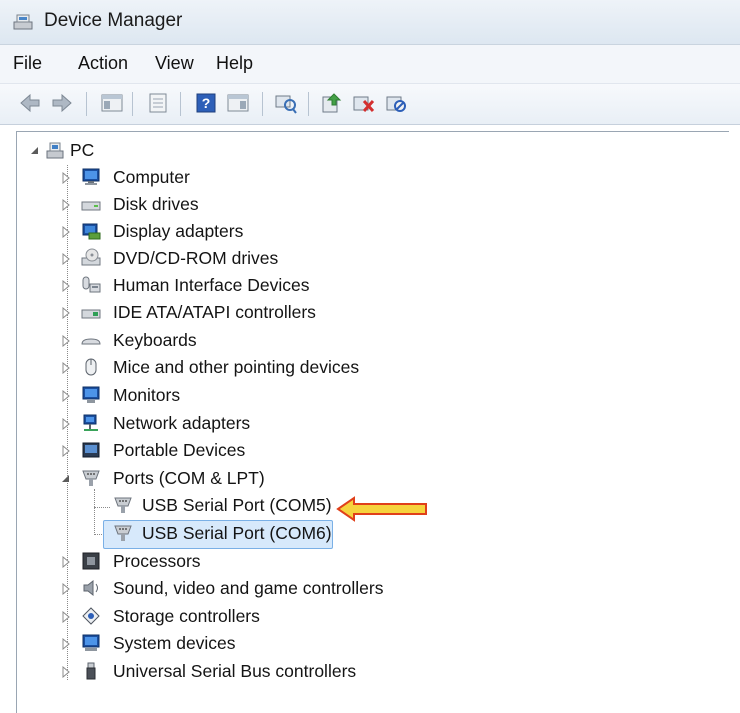  I want to click on tree-category-label: Ports (COM & LPT), so click(189, 478).